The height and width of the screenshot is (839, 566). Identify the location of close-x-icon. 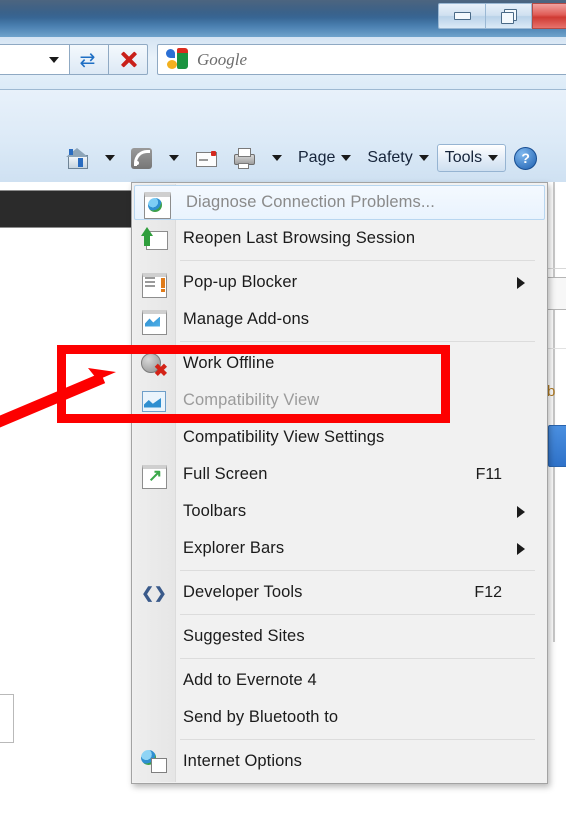
(128, 59).